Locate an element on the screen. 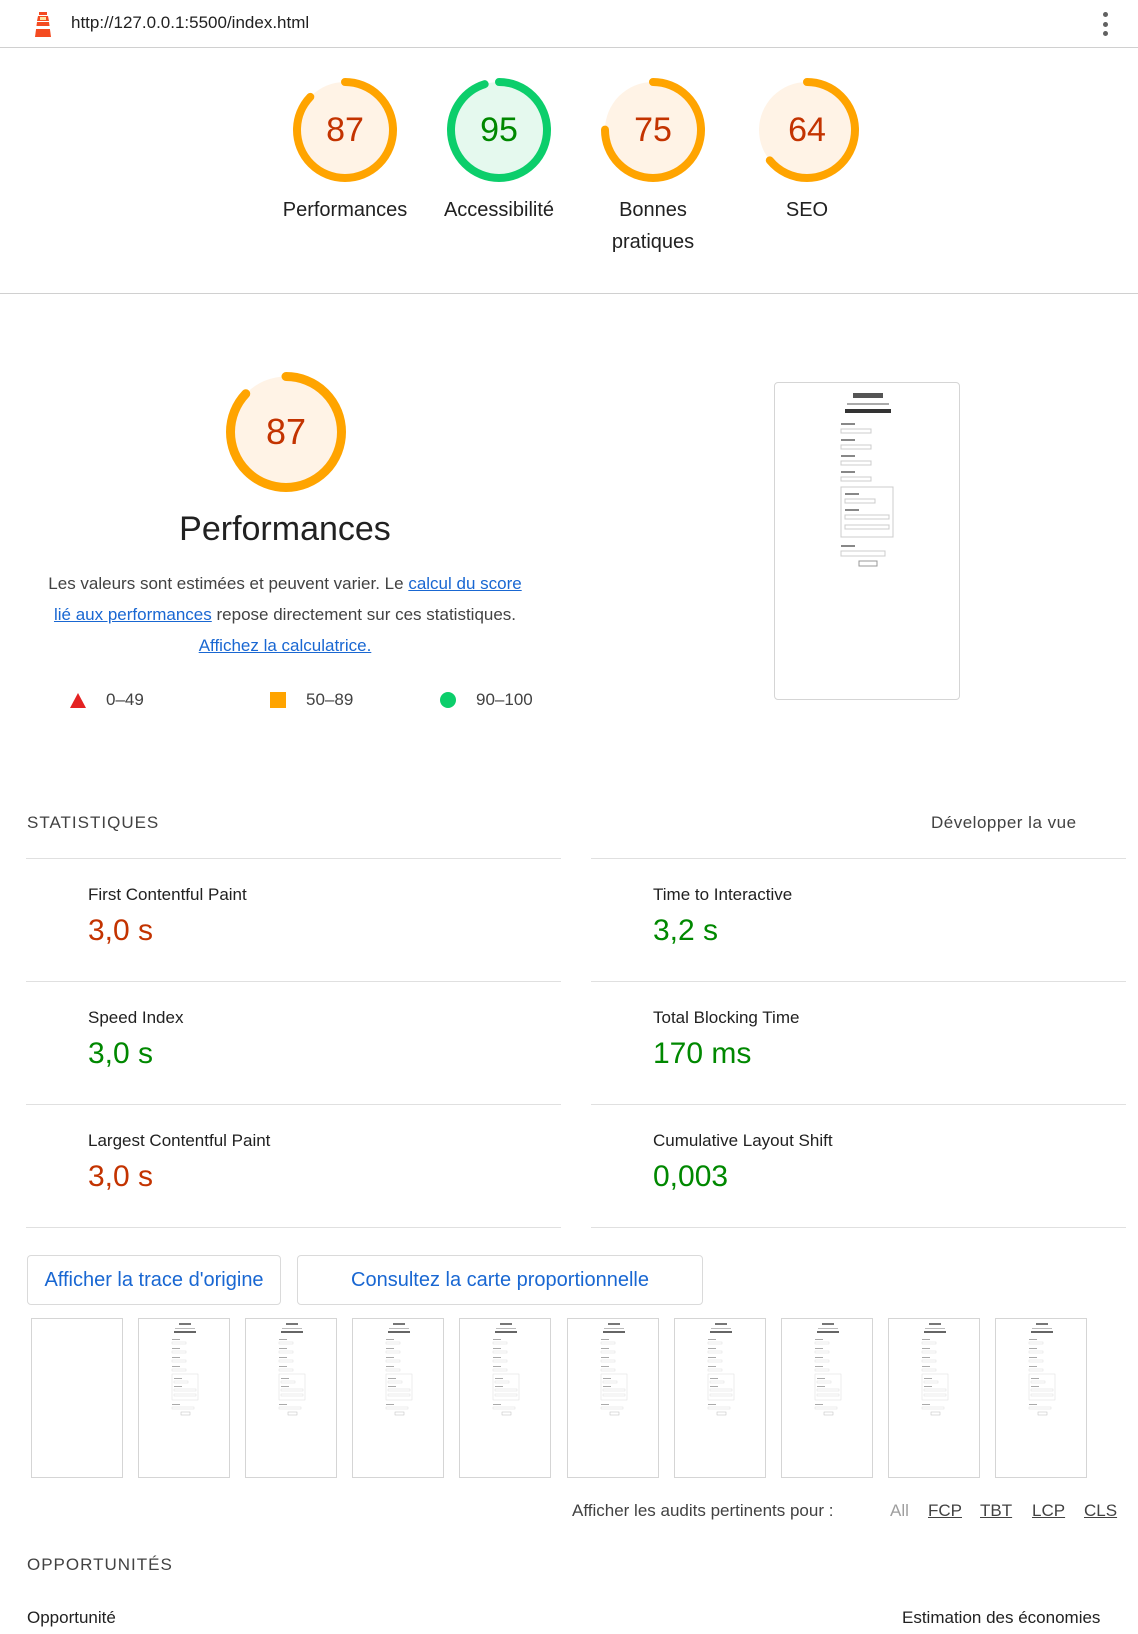 The image size is (1138, 1634). opportunity-column-header: Opportunité is located at coordinates (71, 1617).